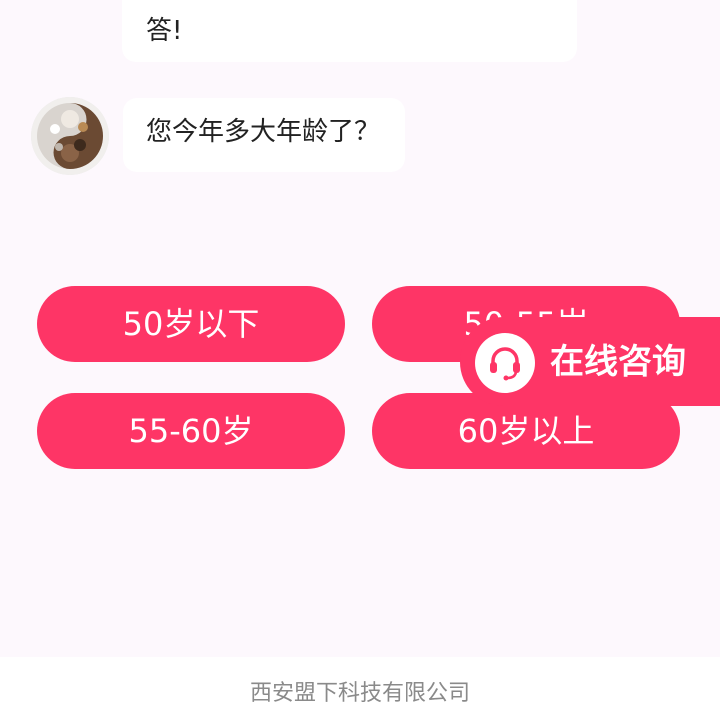 This screenshot has height=720, width=720. Describe the element at coordinates (191, 431) in the screenshot. I see `option-55-60-button: 55-60岁` at that location.